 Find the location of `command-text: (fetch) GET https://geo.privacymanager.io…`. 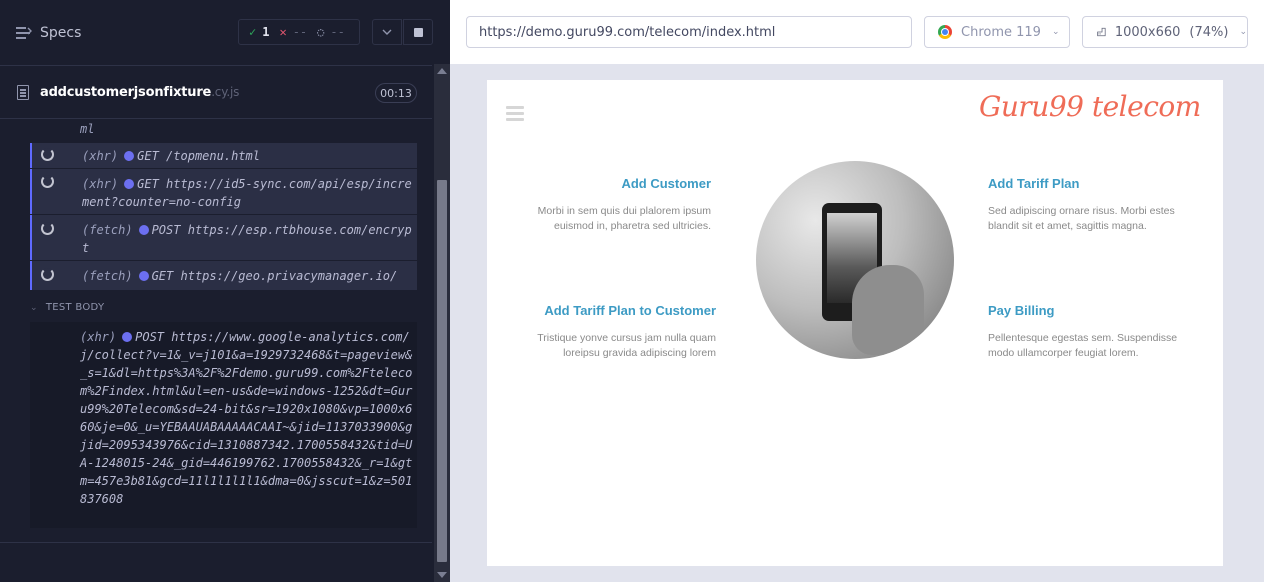

command-text: (fetch) GET https://geo.privacymanager.io… is located at coordinates (247, 276).